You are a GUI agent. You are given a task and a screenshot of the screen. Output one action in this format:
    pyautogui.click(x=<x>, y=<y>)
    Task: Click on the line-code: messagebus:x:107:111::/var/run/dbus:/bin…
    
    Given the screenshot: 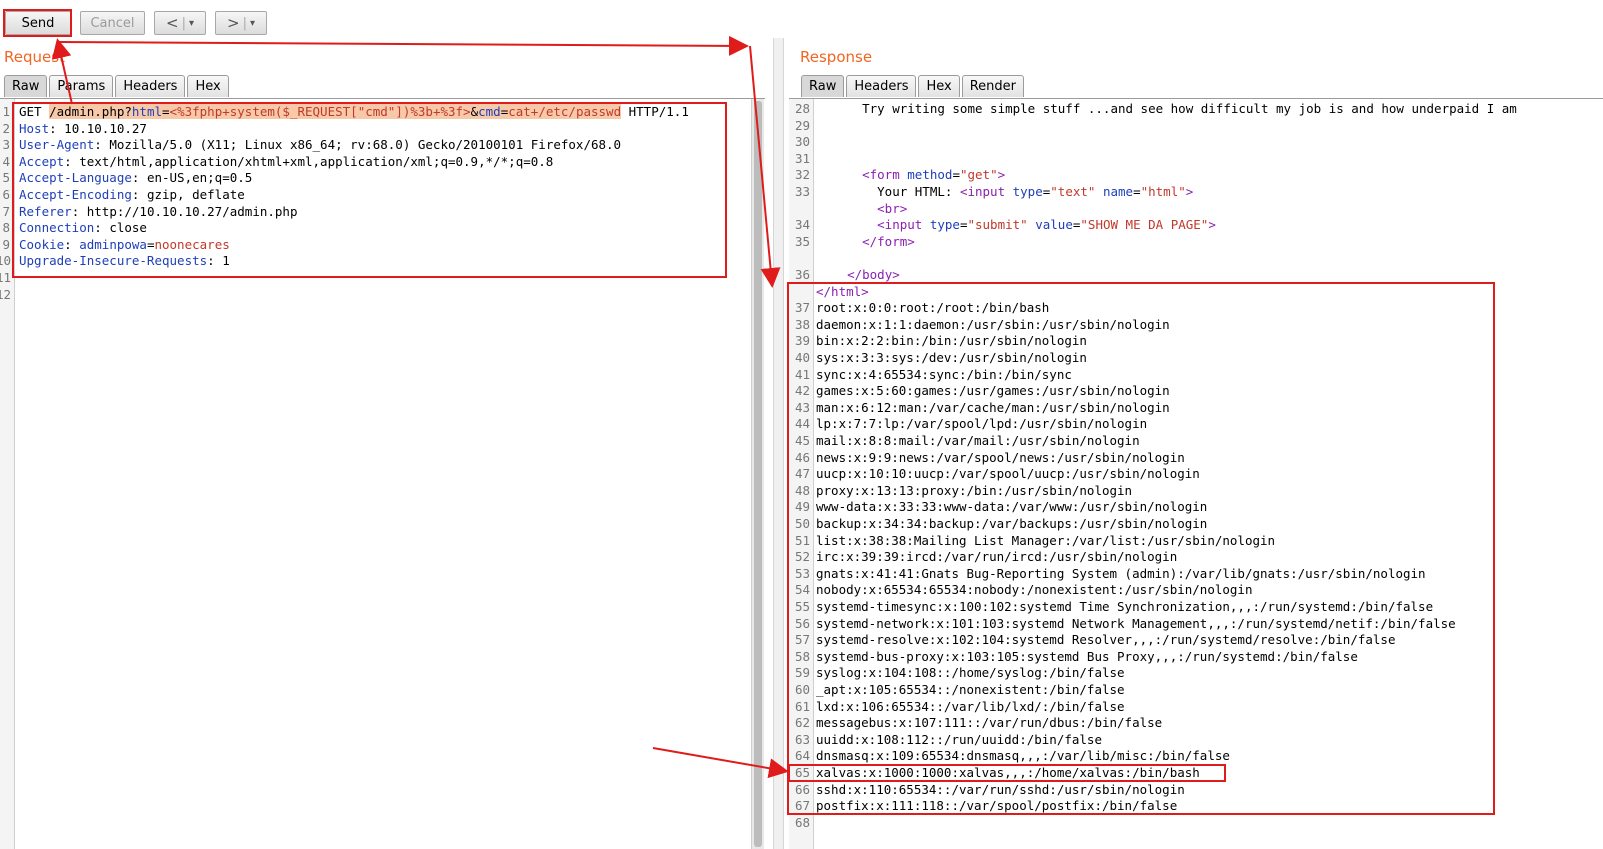 What is the action you would take?
    pyautogui.click(x=989, y=722)
    